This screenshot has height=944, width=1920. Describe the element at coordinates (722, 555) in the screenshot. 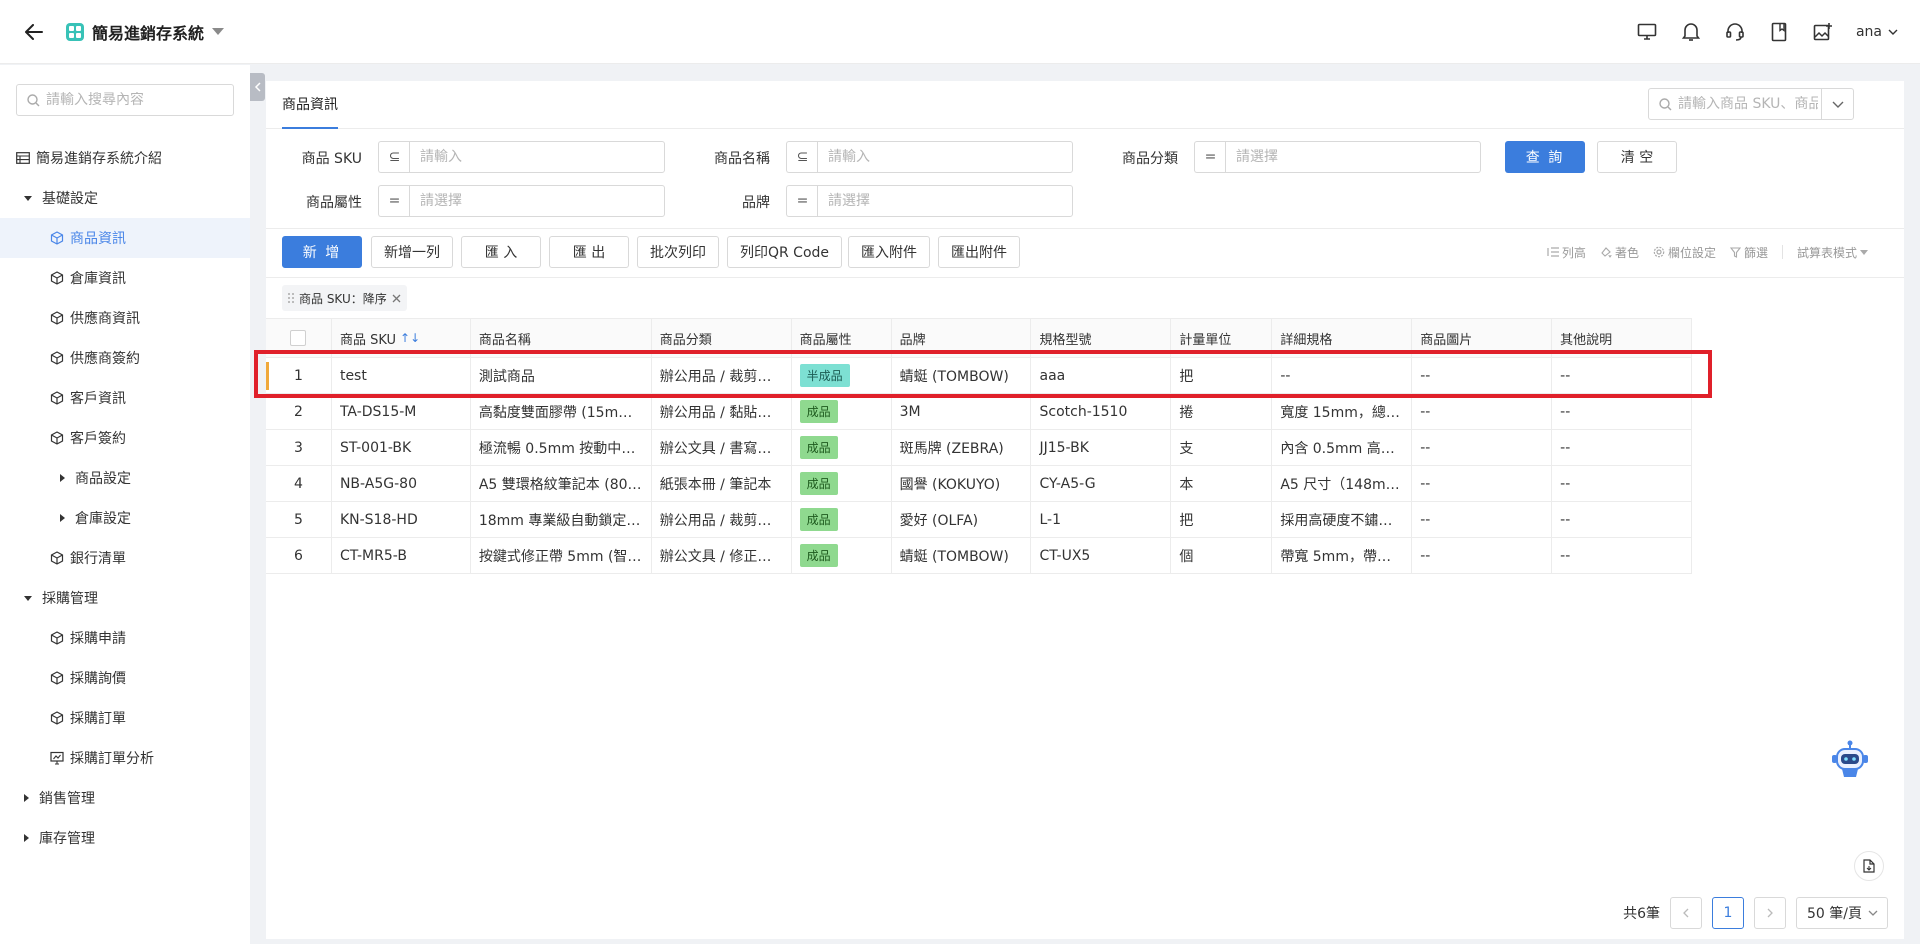

I see `cell-category: 辦公文具 / 修正用品` at that location.